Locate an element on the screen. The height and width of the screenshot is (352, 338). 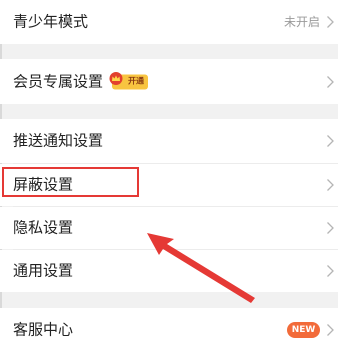
settings-item-label: 推送通知设置 is located at coordinates (58, 140).